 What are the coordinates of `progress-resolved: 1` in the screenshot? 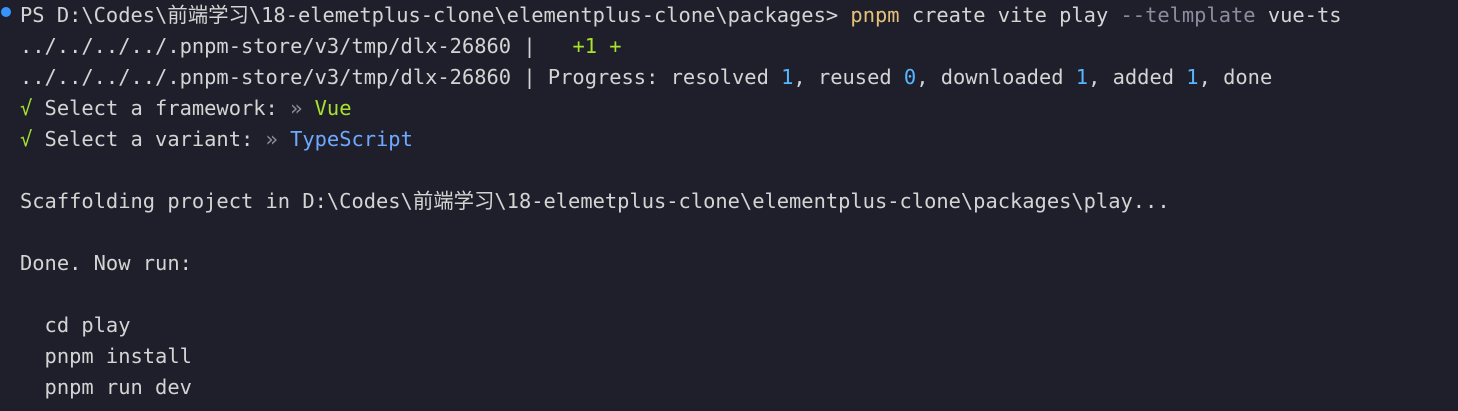 It's located at (787, 77).